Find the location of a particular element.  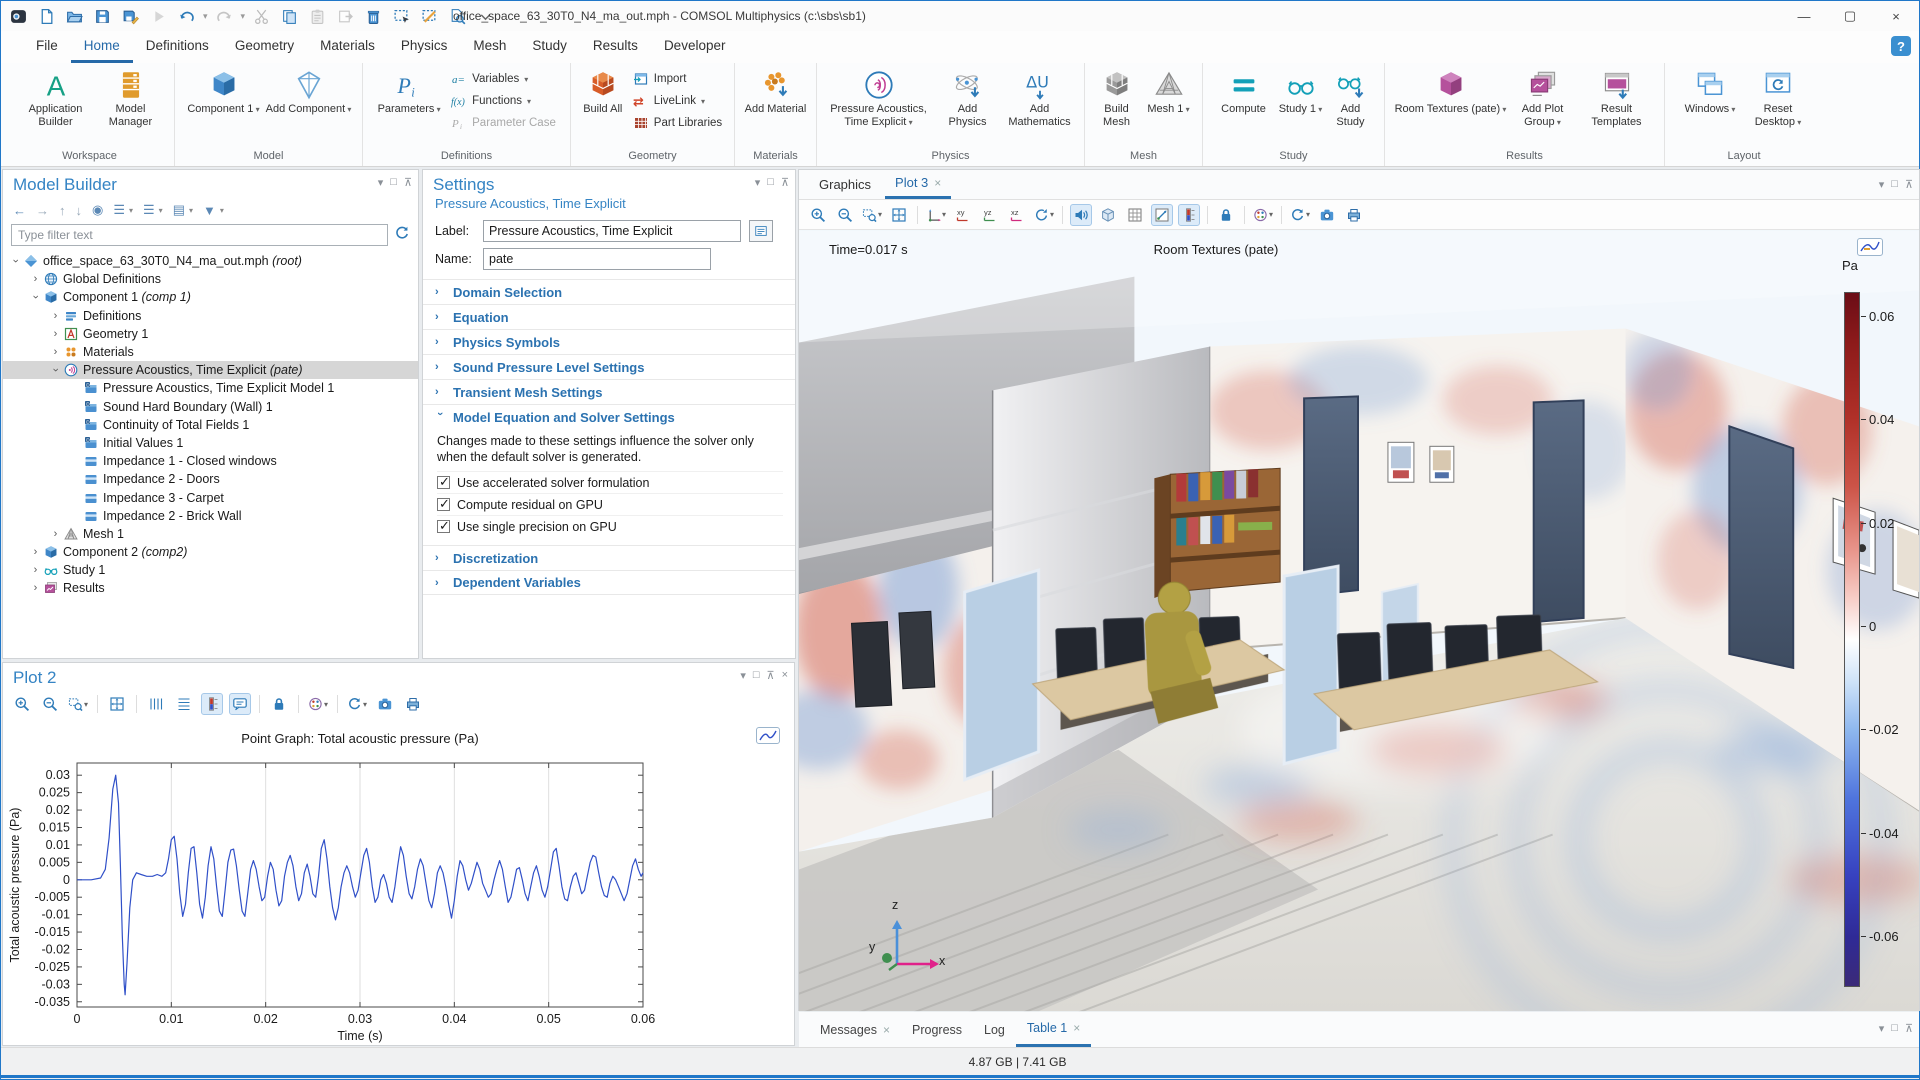

view-yz-icon is located at coordinates (990, 215).